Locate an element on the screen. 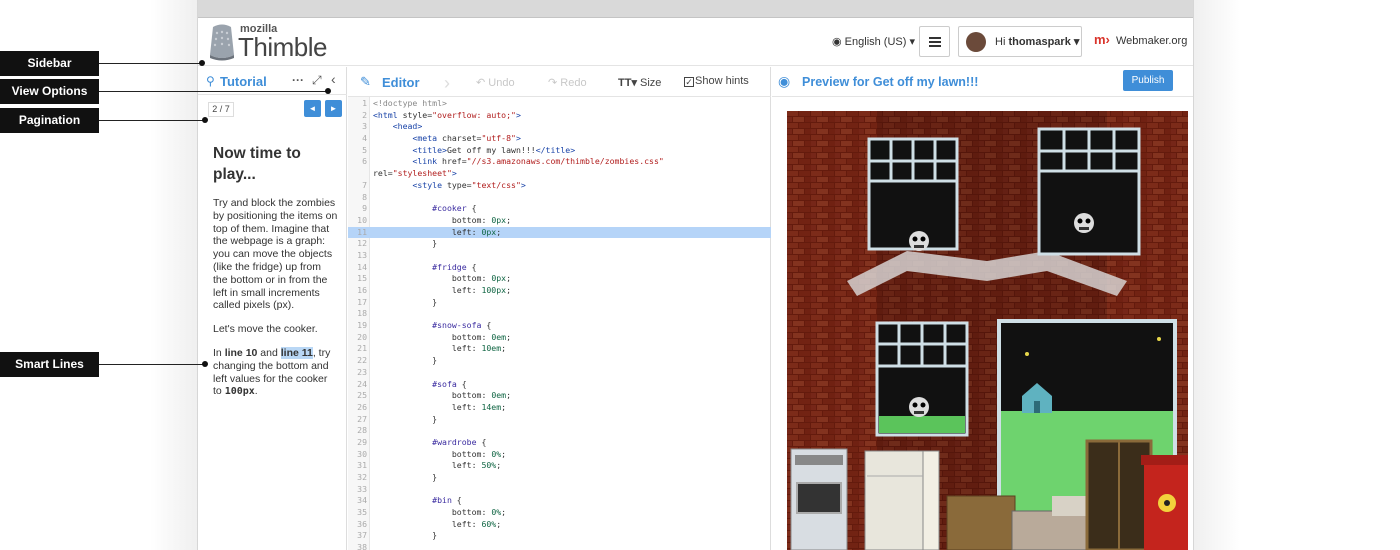 This screenshot has height=550, width=1400. logo-thimble-text: Thimble is located at coordinates (282, 47).